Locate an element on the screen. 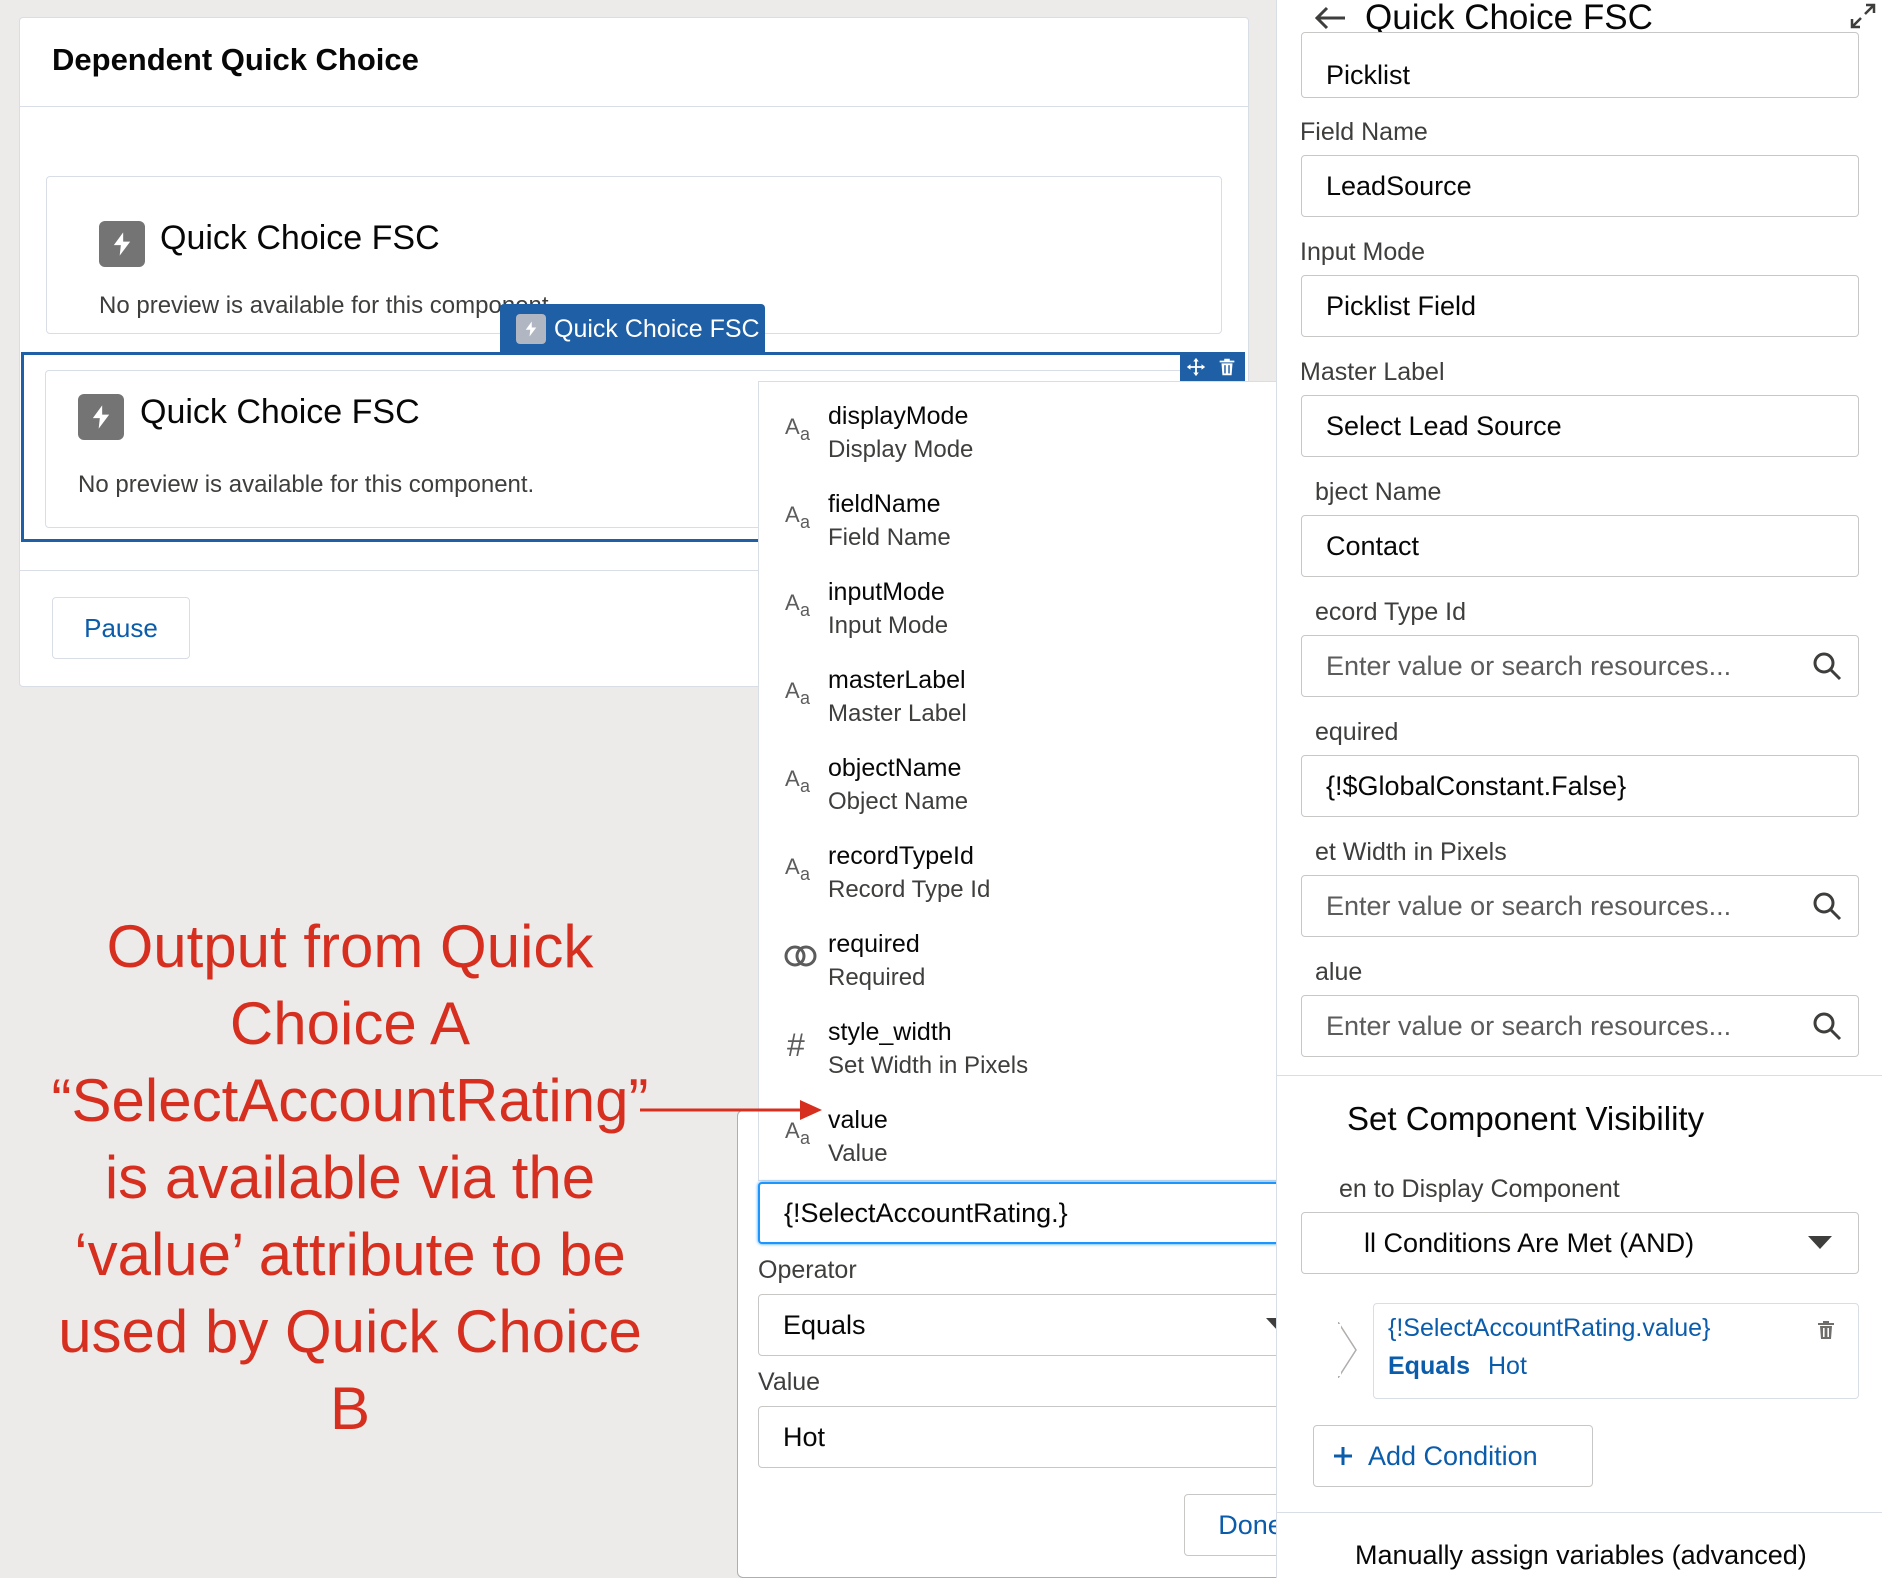  field-name-label: Field Name is located at coordinates (1364, 132).